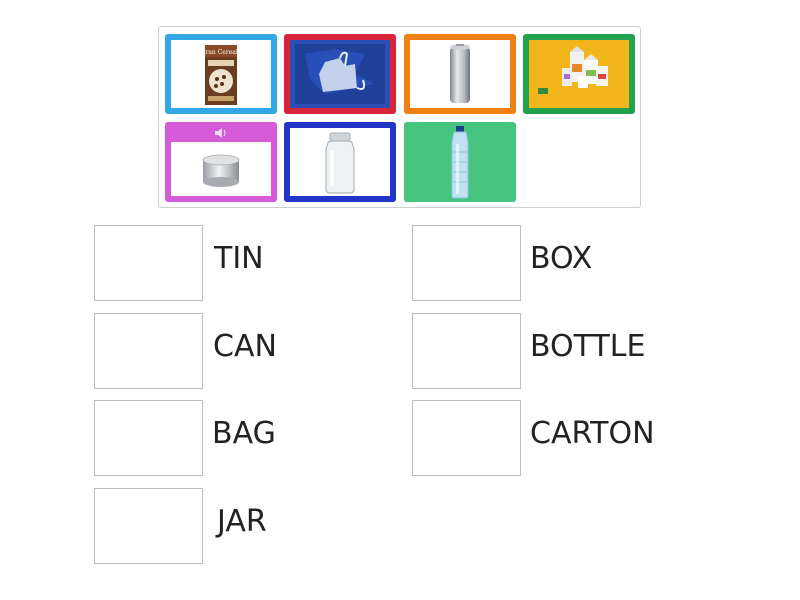  Describe the element at coordinates (221, 52) in the screenshot. I see `svg-text: Gran Cereale` at that location.